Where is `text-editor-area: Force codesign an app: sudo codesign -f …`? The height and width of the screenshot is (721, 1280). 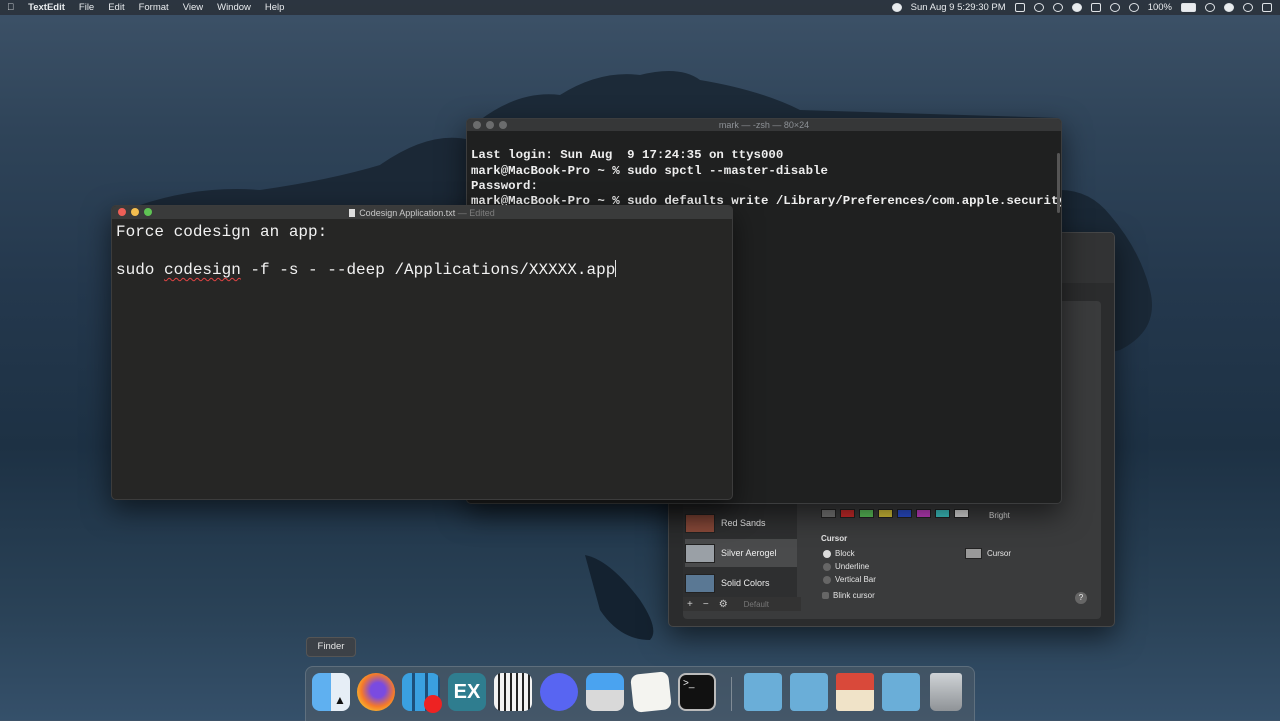
text-editor-area: Force codesign an app: sudo codesign -f … is located at coordinates (422, 251).